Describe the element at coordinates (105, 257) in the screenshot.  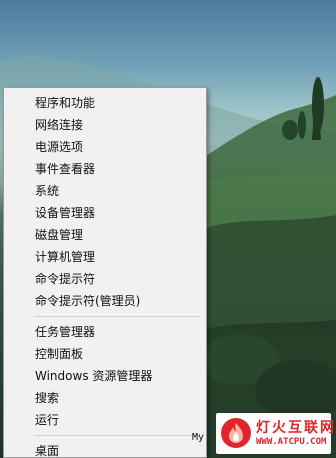
I see `menu-item-computer-management: 计算机管理` at that location.